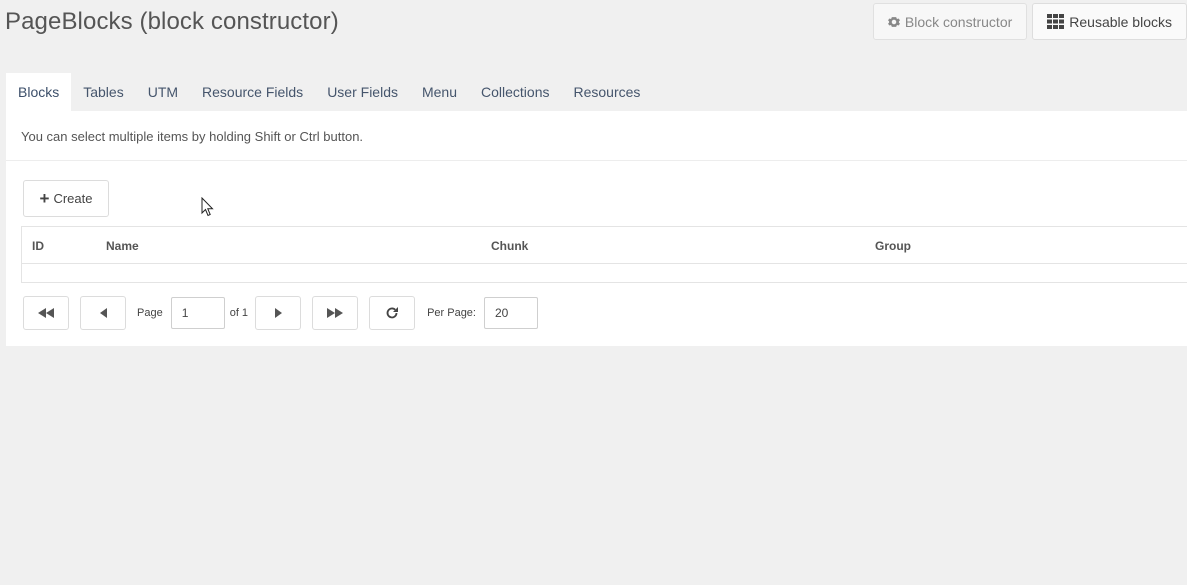  Describe the element at coordinates (150, 312) in the screenshot. I see `page-label: Page` at that location.